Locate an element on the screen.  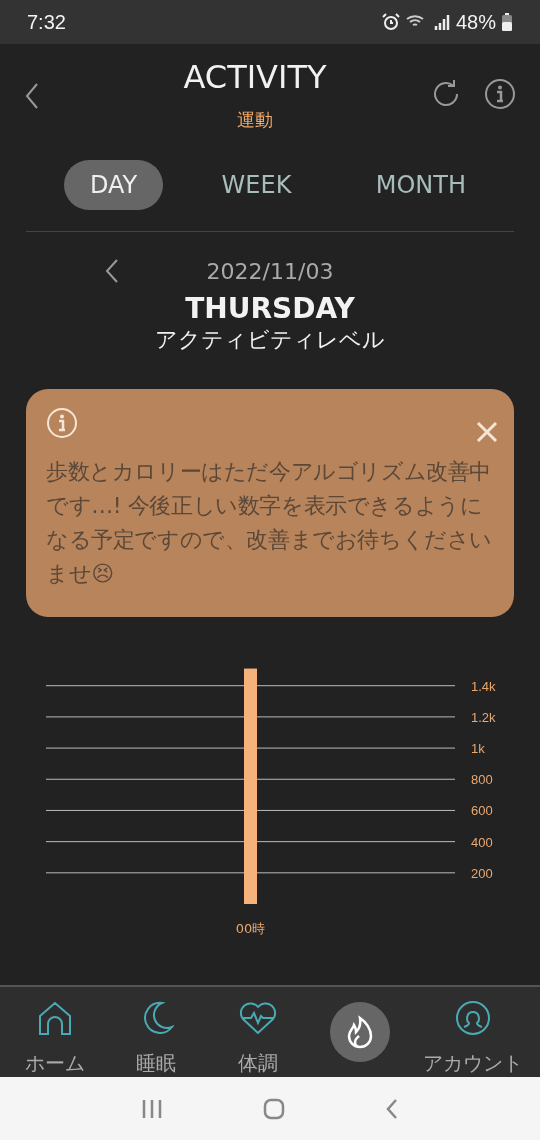
nav-item: 体調 is located at coordinates (258, 1032).